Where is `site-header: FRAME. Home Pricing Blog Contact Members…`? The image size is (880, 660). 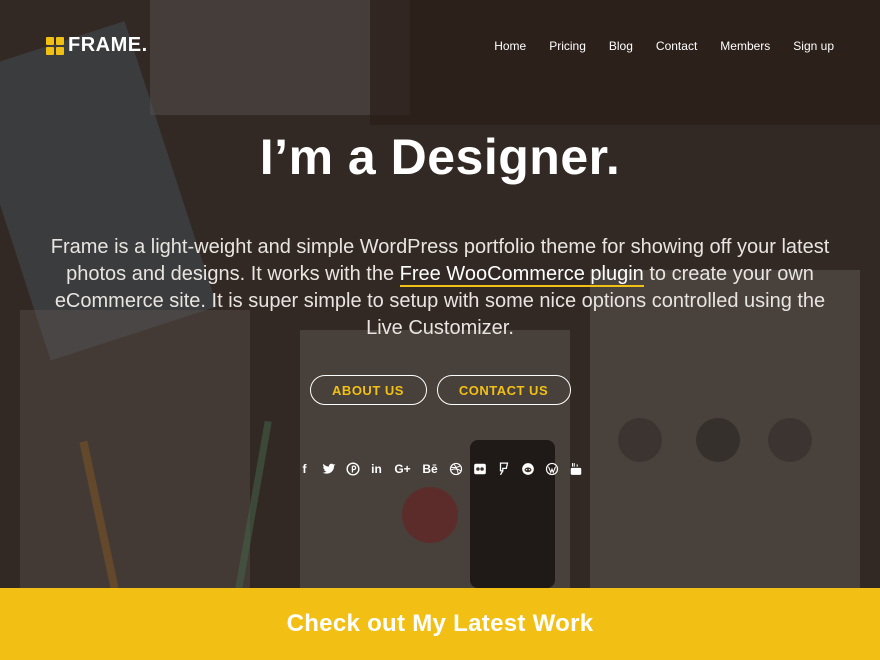 site-header: FRAME. Home Pricing Blog Contact Members… is located at coordinates (440, 45).